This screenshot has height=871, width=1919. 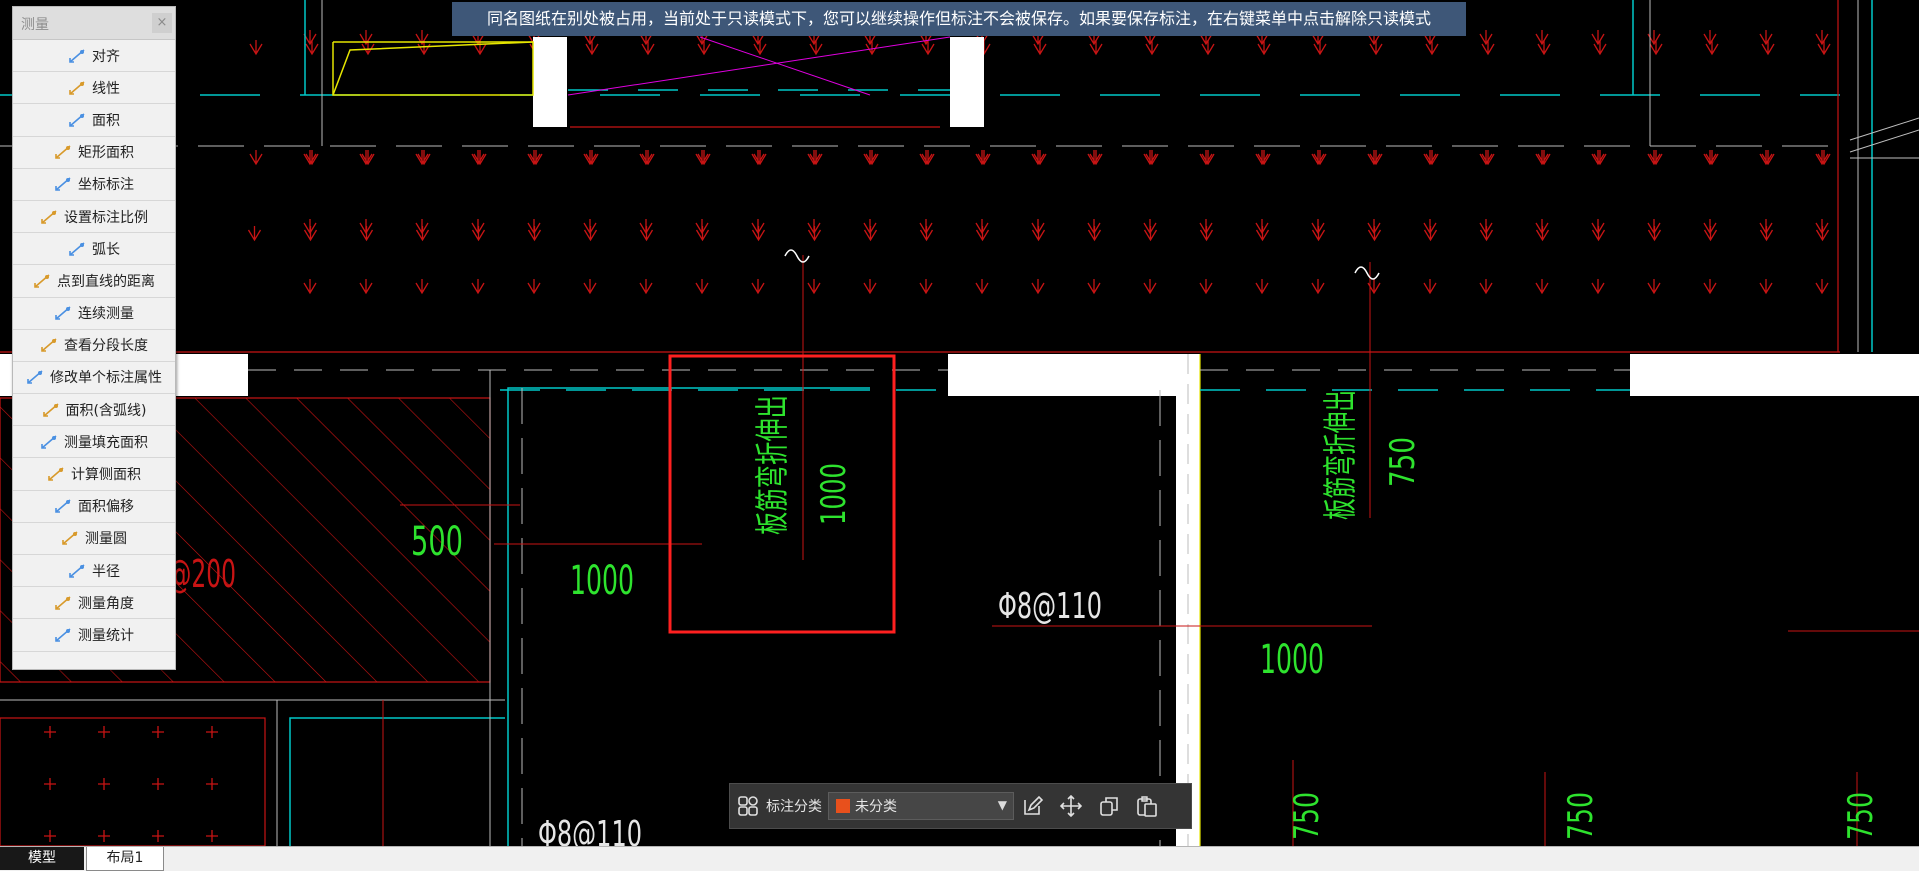 I want to click on measure-tool-align-measure: 对齐, so click(x=94, y=56).